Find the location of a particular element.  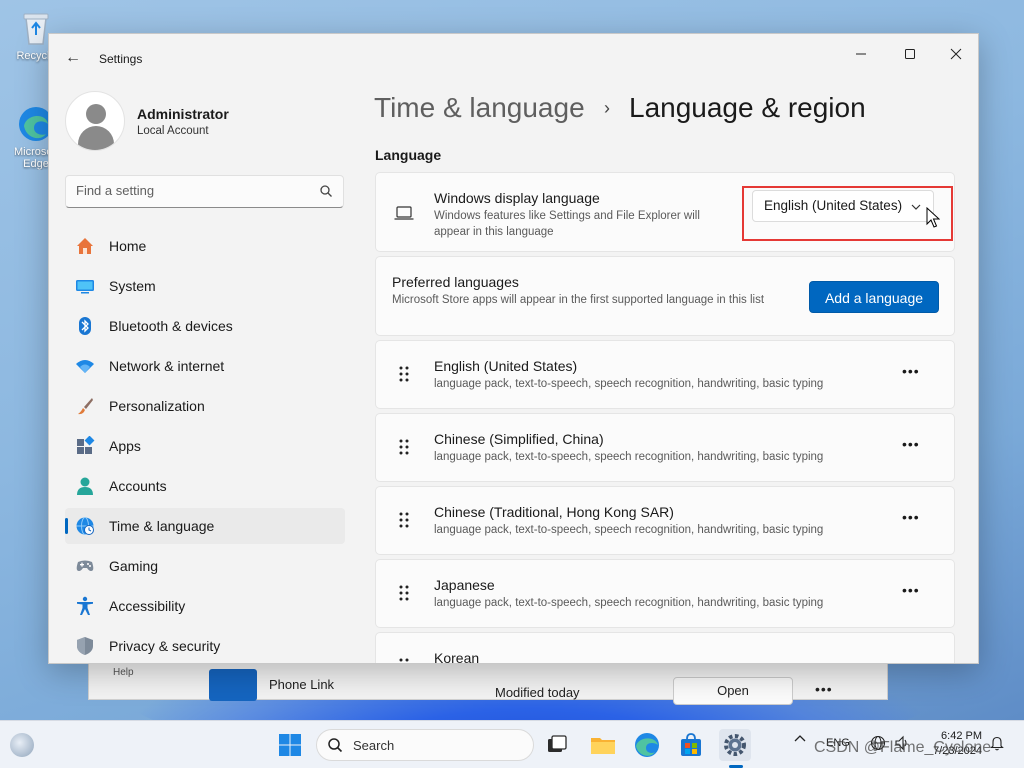

sidebar-item-label: Bluetooth & devices is located at coordinates (171, 326).